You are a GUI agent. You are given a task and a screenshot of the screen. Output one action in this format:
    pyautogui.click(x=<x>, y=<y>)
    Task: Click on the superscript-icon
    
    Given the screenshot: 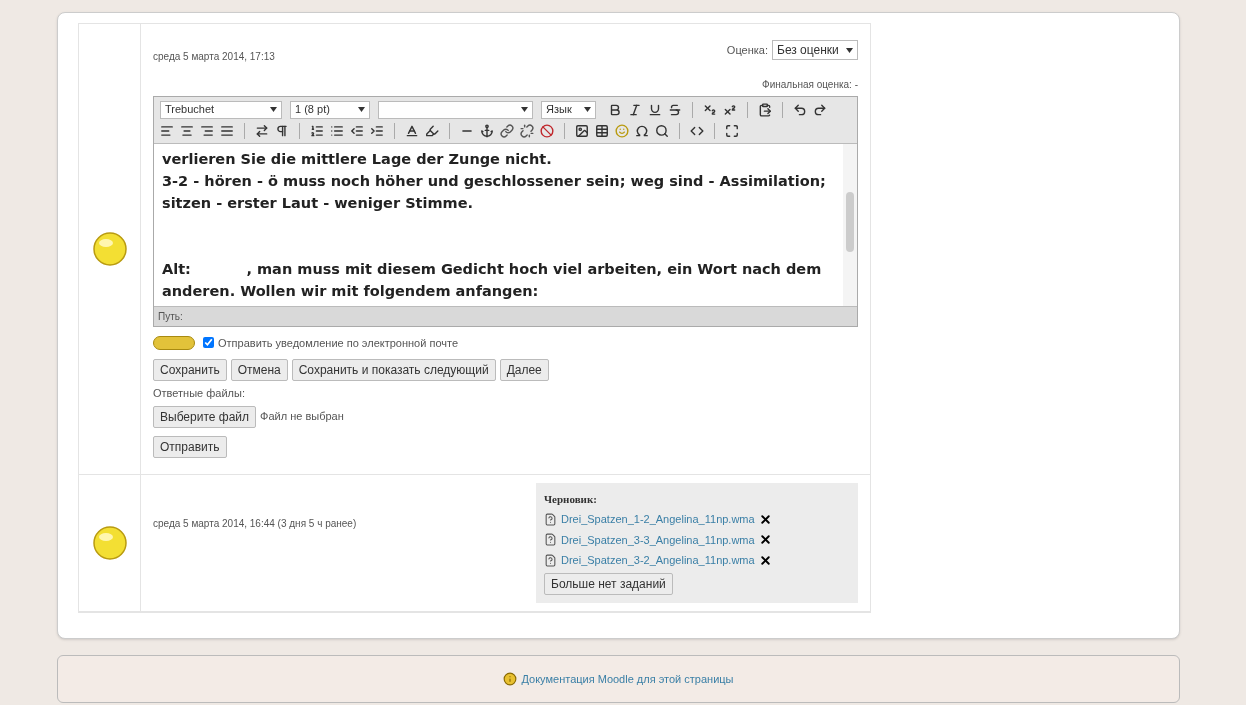 What is the action you would take?
    pyautogui.click(x=730, y=109)
    